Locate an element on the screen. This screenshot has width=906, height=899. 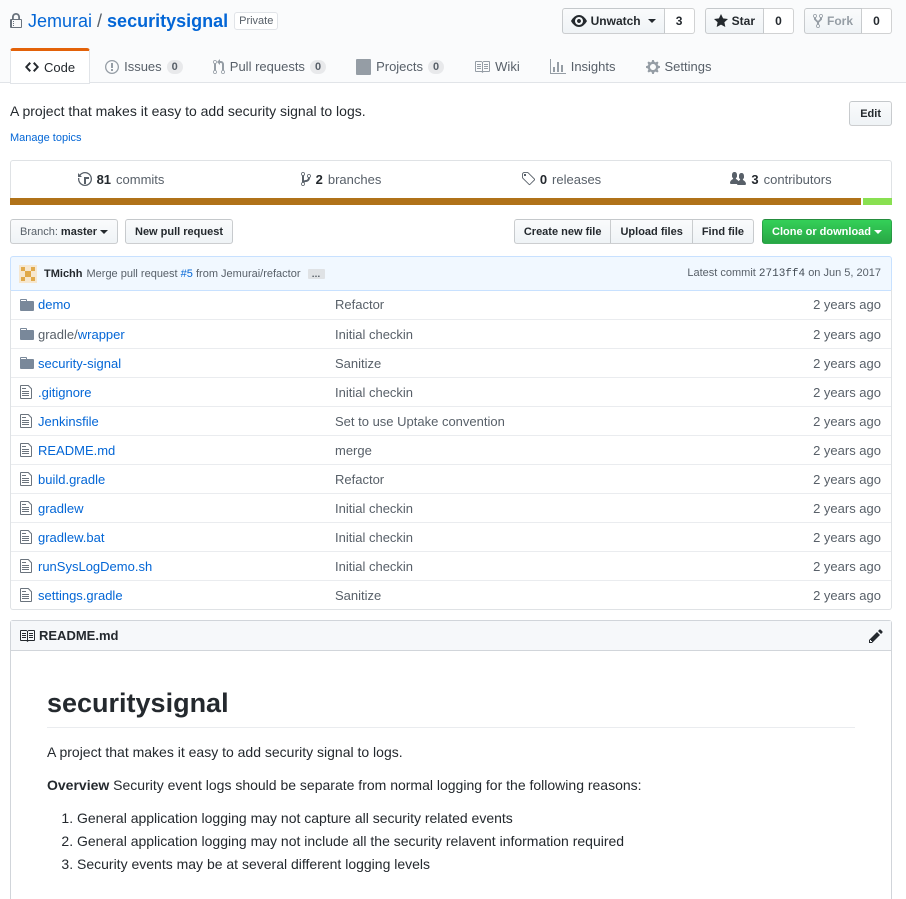
private-badge: Private is located at coordinates (256, 21).